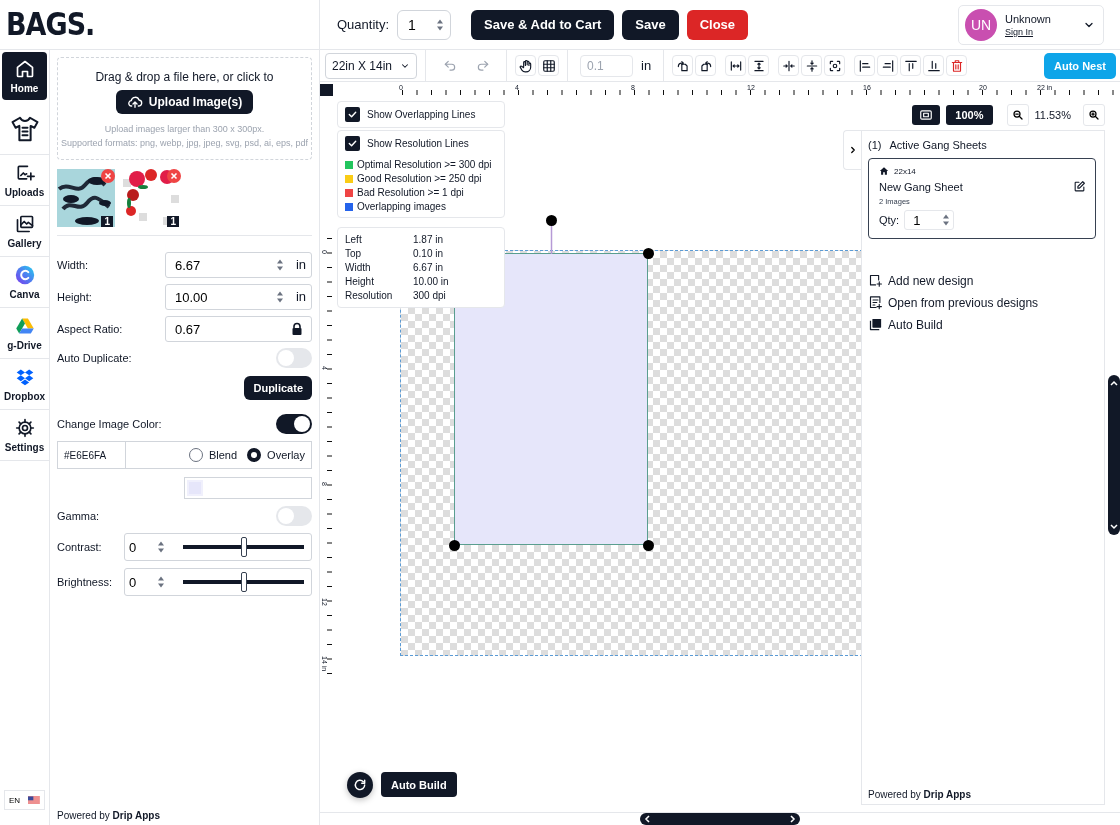 The height and width of the screenshot is (825, 1120). I want to click on legend-label: Overlapping images, so click(401, 206).